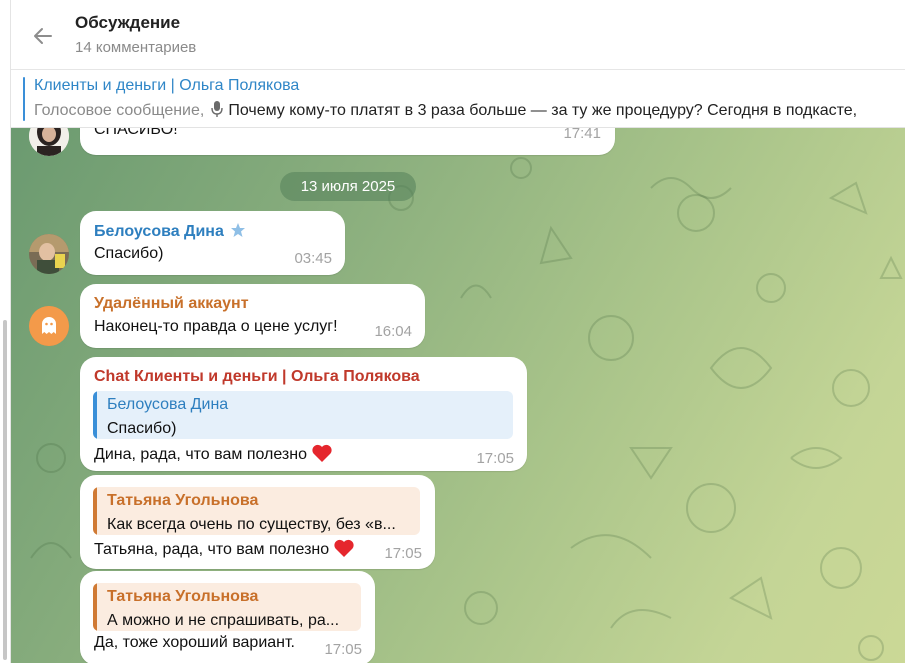  What do you see at coordinates (257, 376) in the screenshot?
I see `message-sender: Chat Клиенты и деньги | Ольга Полякова` at bounding box center [257, 376].